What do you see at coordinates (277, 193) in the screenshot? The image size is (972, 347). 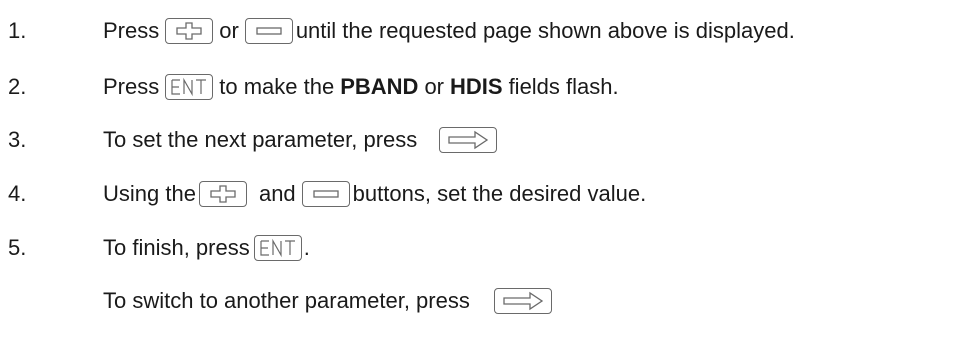 I see `step-text: and` at bounding box center [277, 193].